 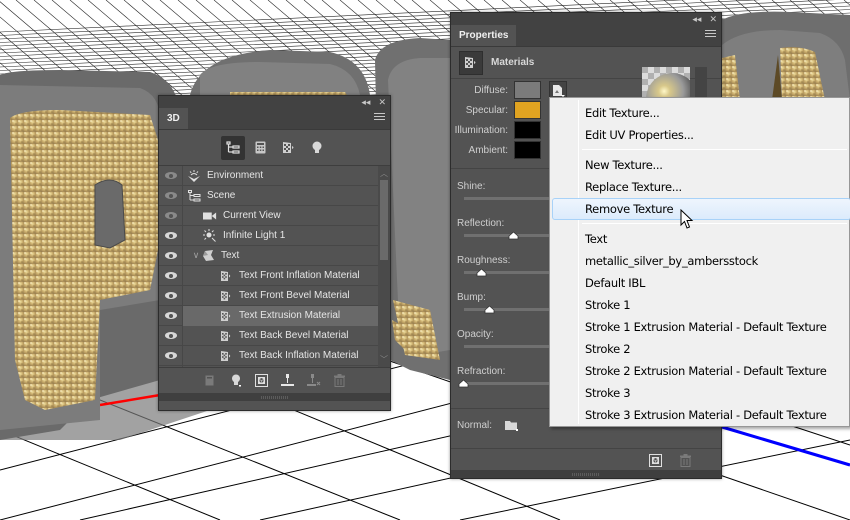 I want to click on tree-item-label: Text Back Bevel Material, so click(x=294, y=335).